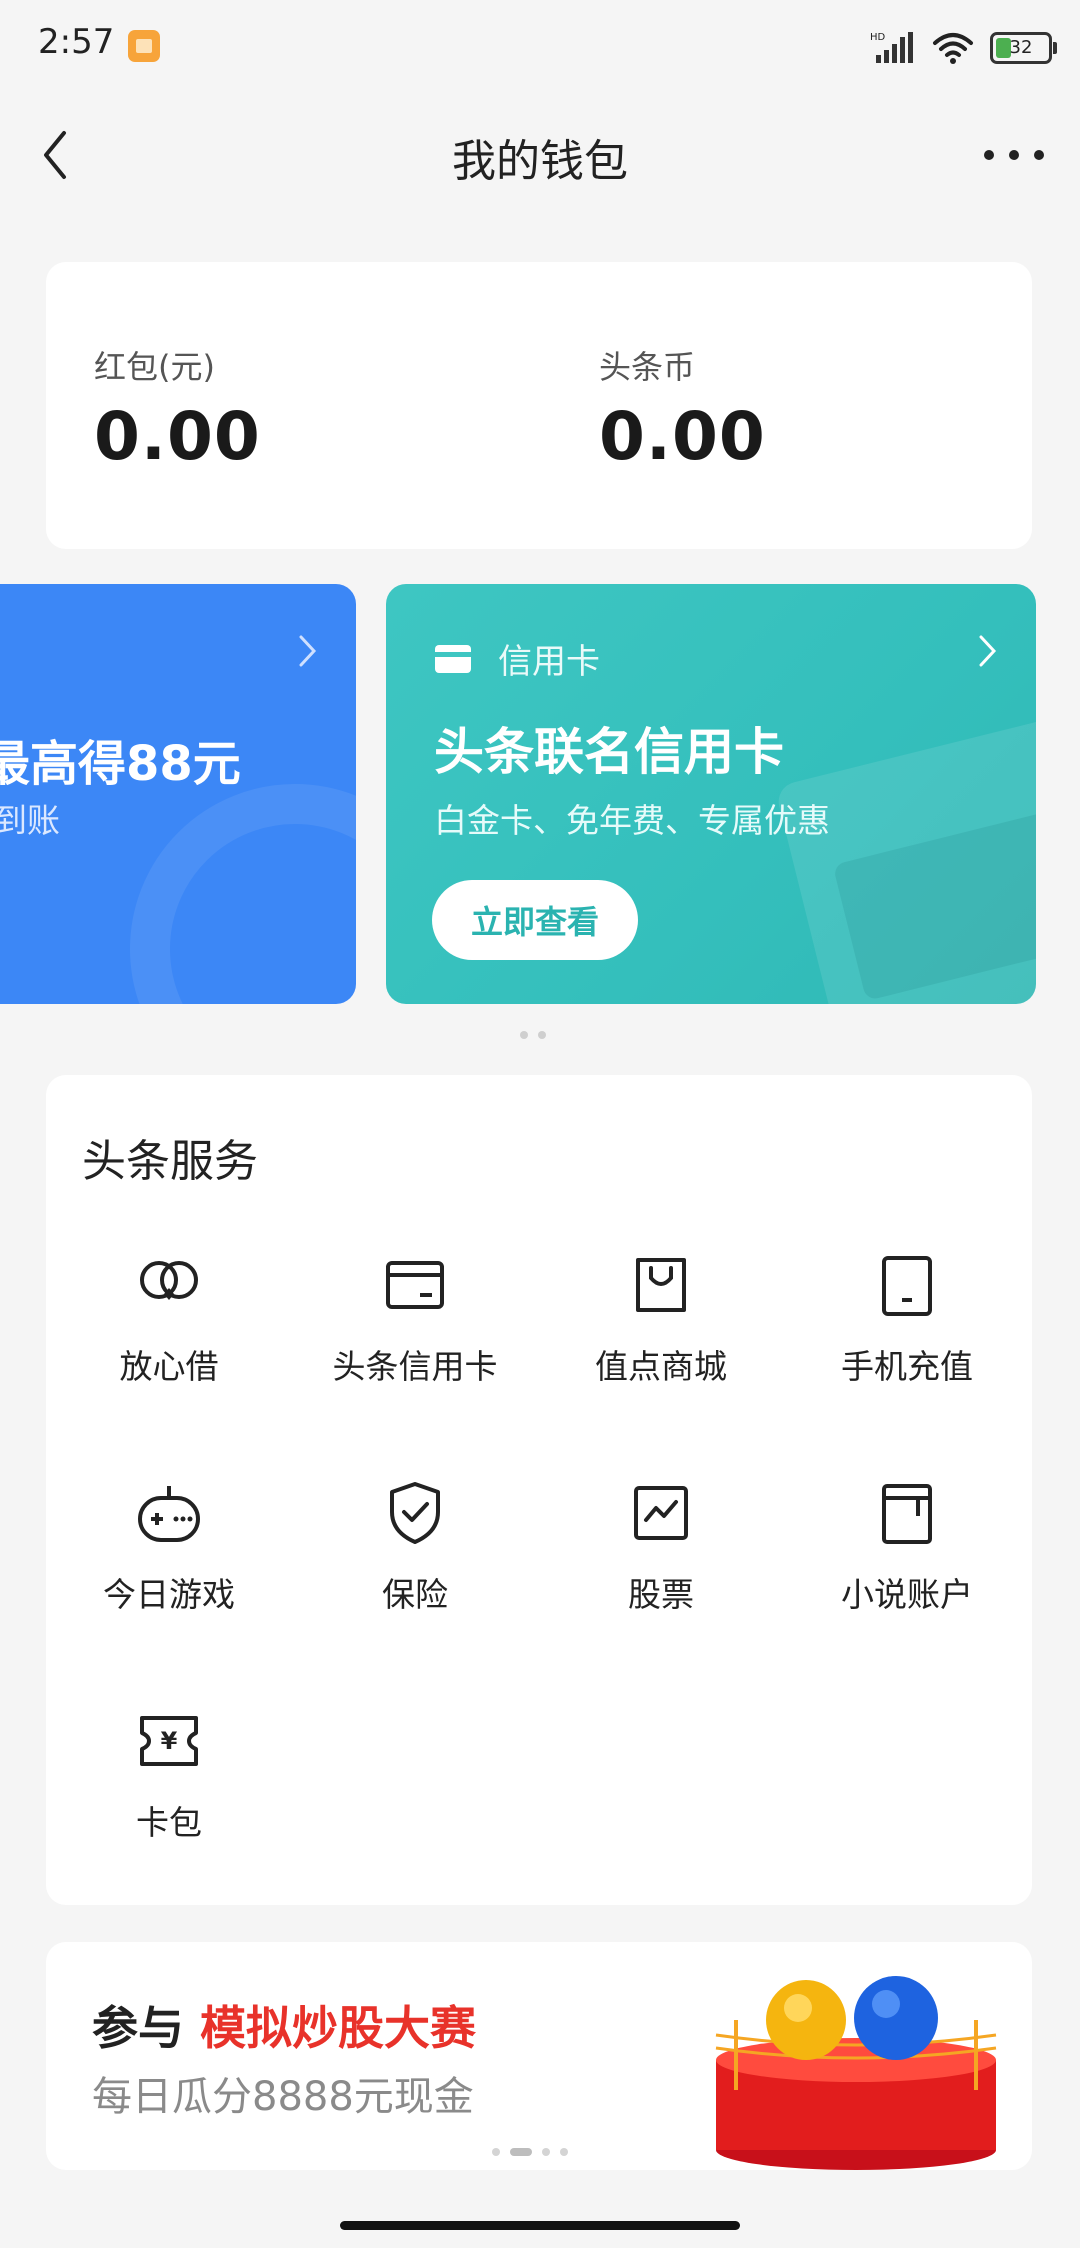 Image resolution: width=1080 pixels, height=2248 pixels. I want to click on book-icon, so click(907, 1514).